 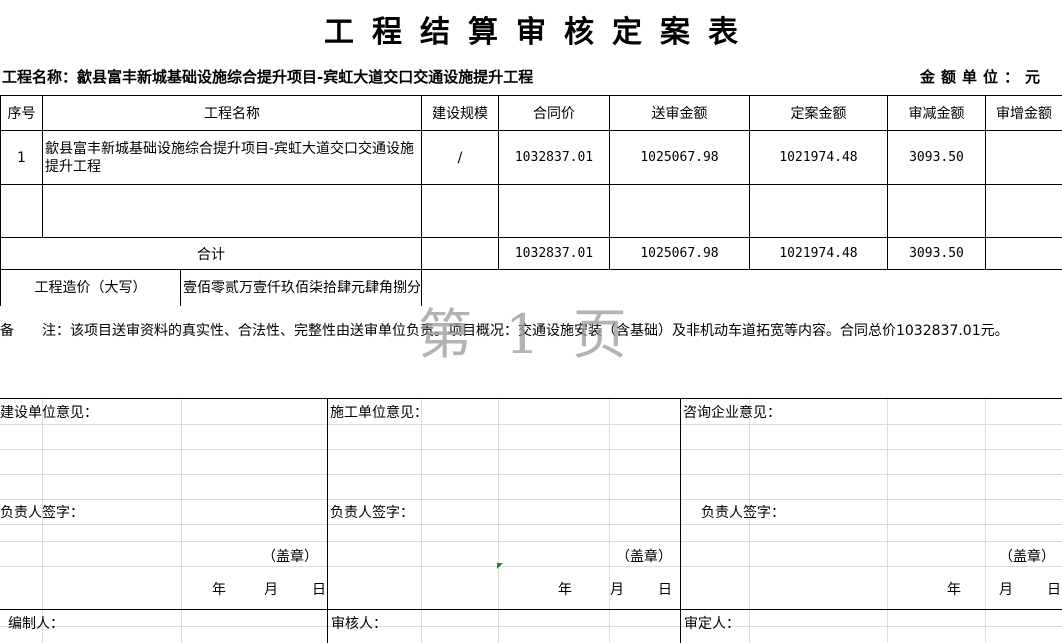 What do you see at coordinates (302, 288) in the screenshot?
I see `cost-value: 壹佰零贰万壹仟玖佰柒拾肆元肆角捌分` at bounding box center [302, 288].